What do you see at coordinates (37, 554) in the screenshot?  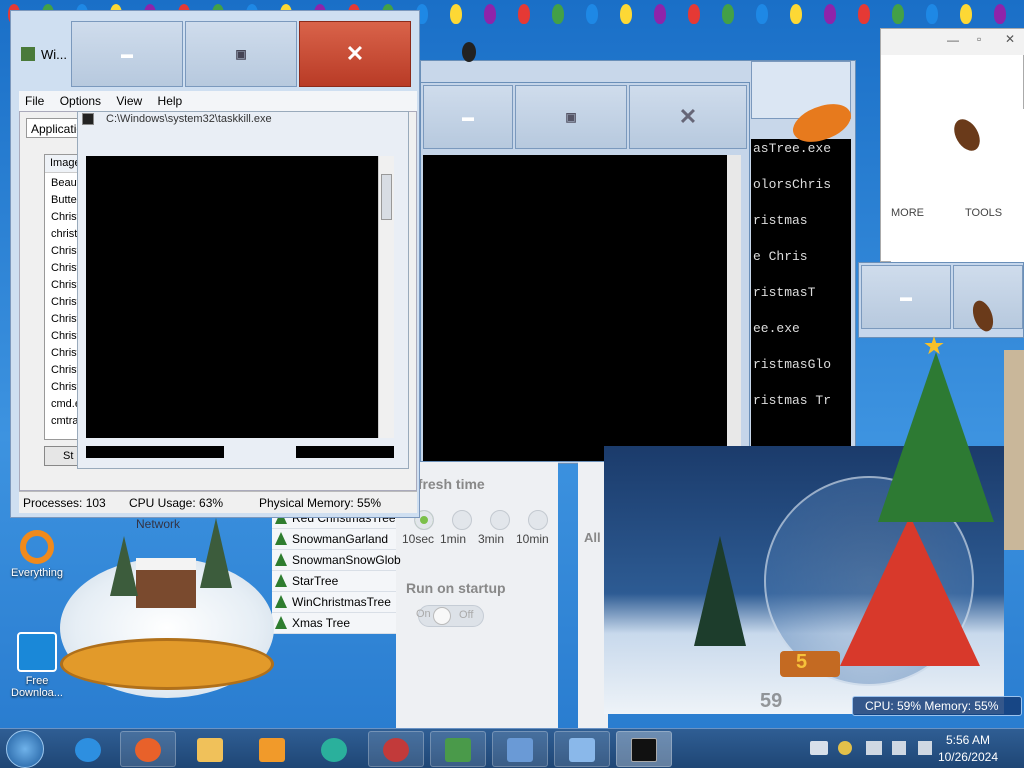 I see `everything-desktop-icon: Everything` at bounding box center [37, 554].